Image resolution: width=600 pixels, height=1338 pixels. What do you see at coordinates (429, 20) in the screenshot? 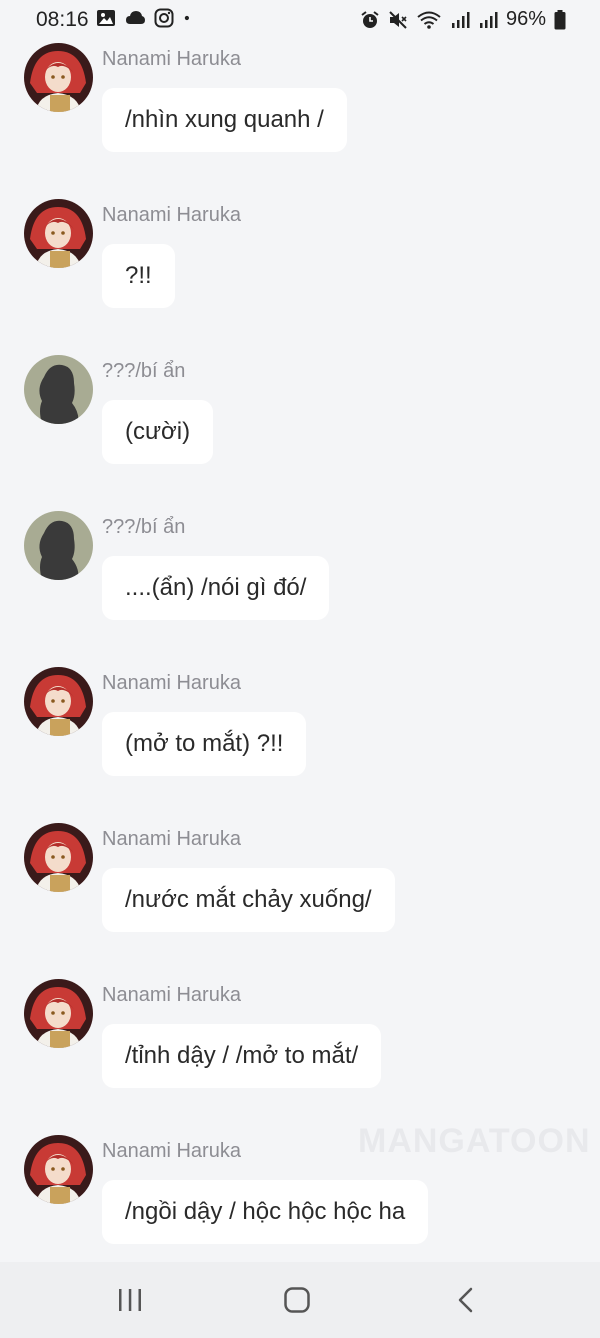
I see `wifi-icon` at bounding box center [429, 20].